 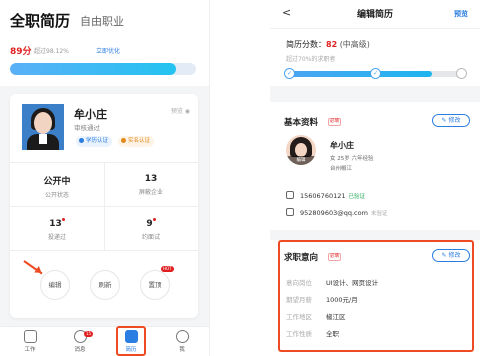 I want to click on avatar: 编辑, so click(x=301, y=150).